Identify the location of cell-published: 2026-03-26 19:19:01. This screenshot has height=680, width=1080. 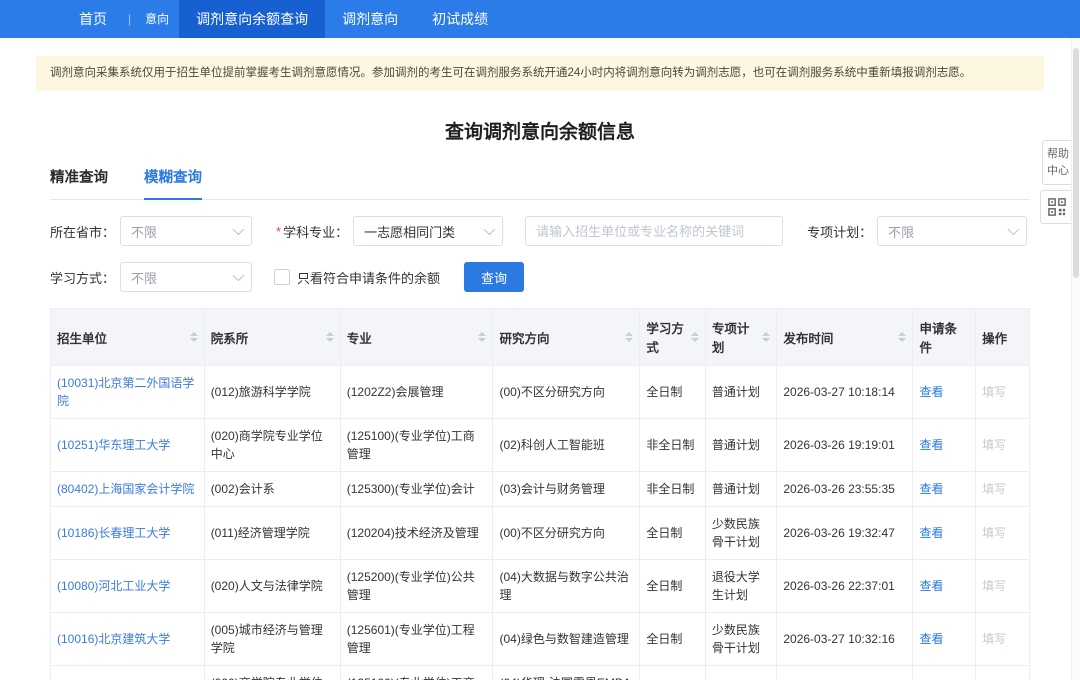
(845, 445).